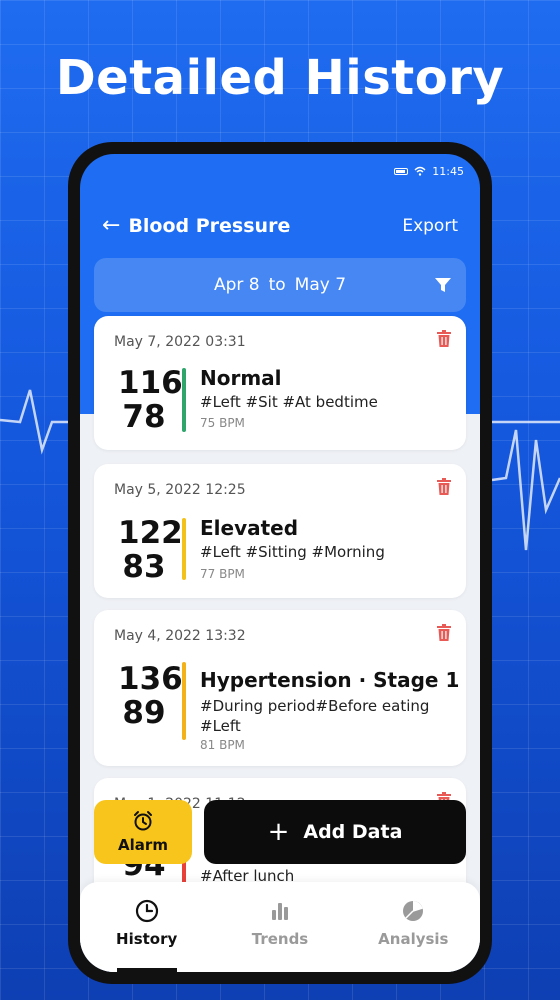 This screenshot has width=560, height=1000. Describe the element at coordinates (143, 832) in the screenshot. I see `alarm-button: Alarm` at that location.